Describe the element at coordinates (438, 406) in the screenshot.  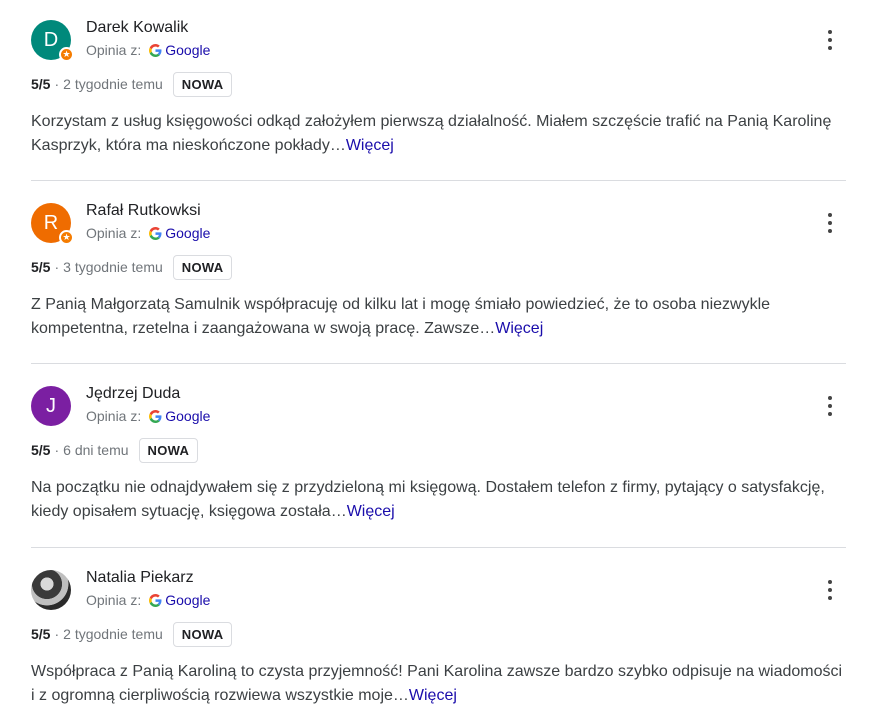
I see `review-header: J Jędrzej Duda Opinia z: Google` at that location.